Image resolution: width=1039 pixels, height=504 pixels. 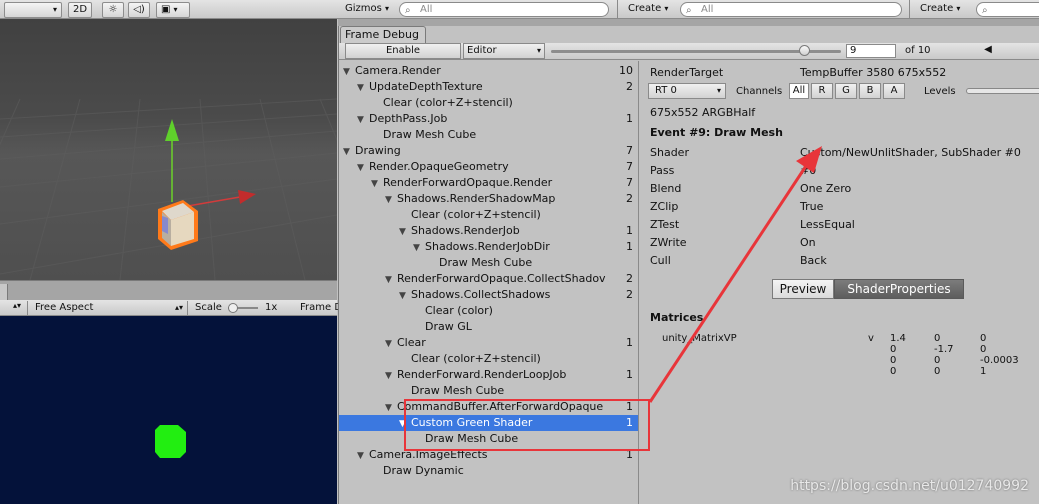 I want to click on tree-row: ▼ RenderForwardOpaque.Render 7, so click(x=488, y=183).